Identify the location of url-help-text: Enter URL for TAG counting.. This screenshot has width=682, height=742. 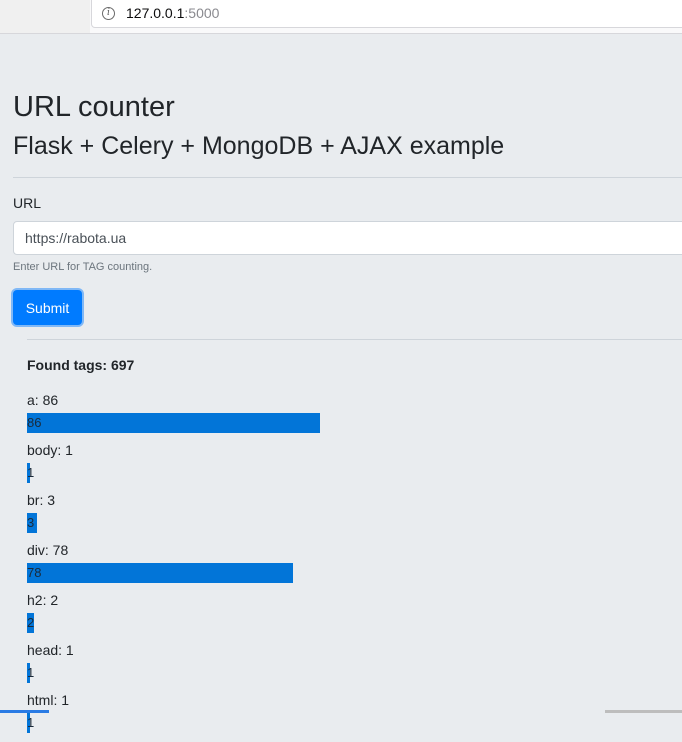
(83, 267).